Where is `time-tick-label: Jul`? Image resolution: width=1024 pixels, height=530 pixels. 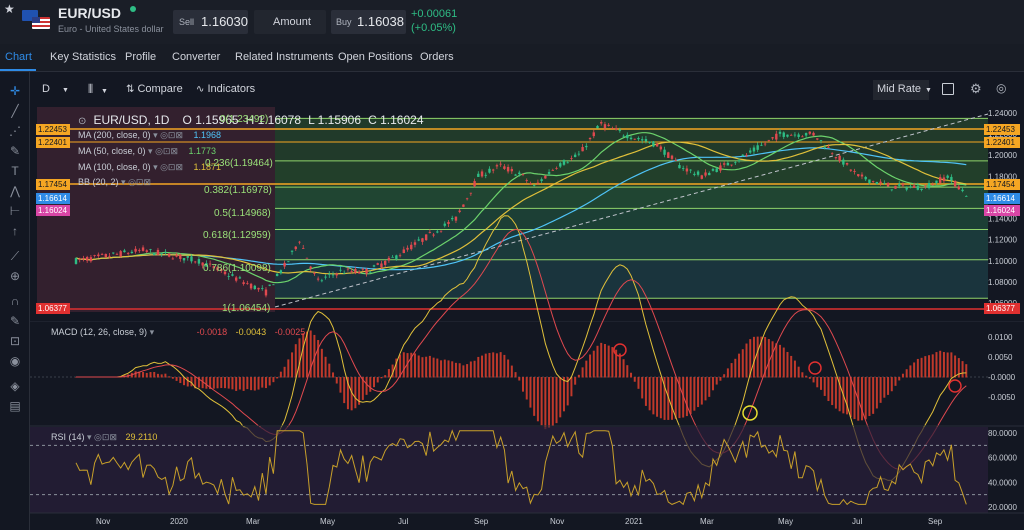 time-tick-label: Jul is located at coordinates (857, 521).